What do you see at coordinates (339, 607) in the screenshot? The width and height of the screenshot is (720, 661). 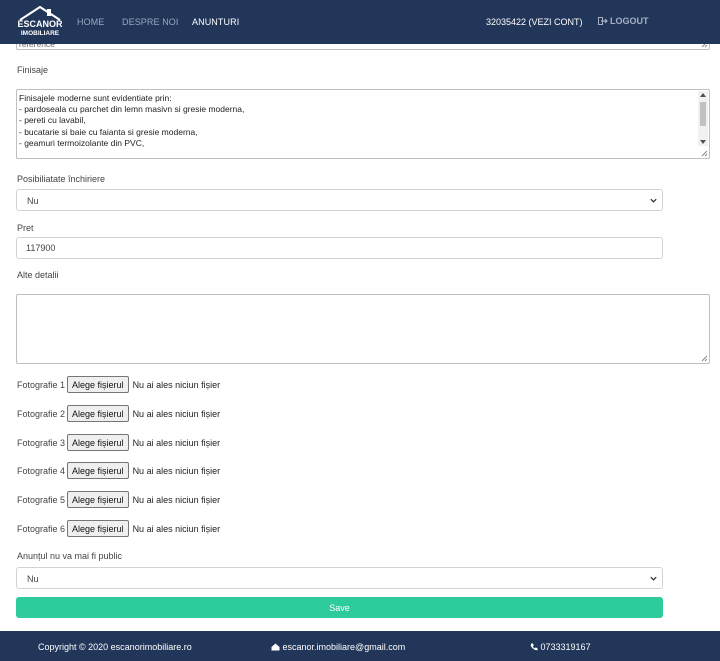 I see `save-button: Save` at bounding box center [339, 607].